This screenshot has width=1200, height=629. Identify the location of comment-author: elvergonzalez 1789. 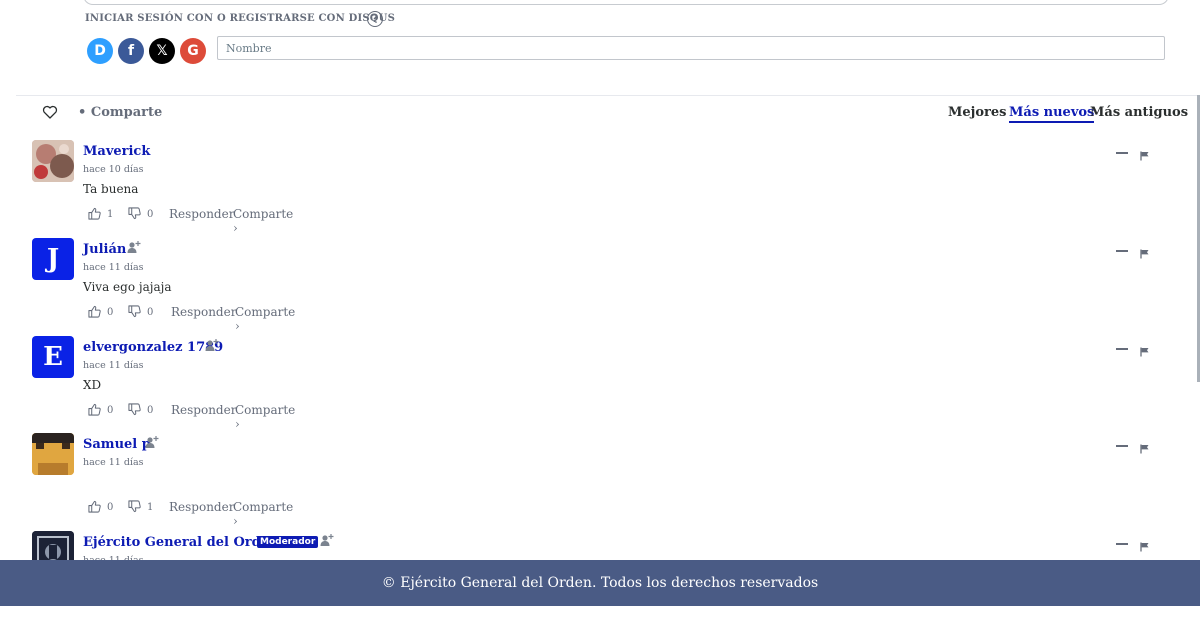
(153, 347).